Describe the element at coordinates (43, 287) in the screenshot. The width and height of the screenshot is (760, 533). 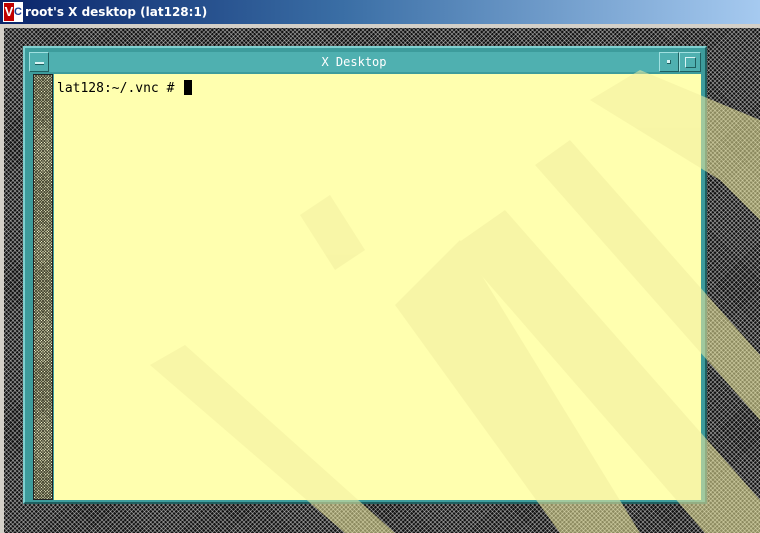
I see `terminal-scrollbar` at that location.